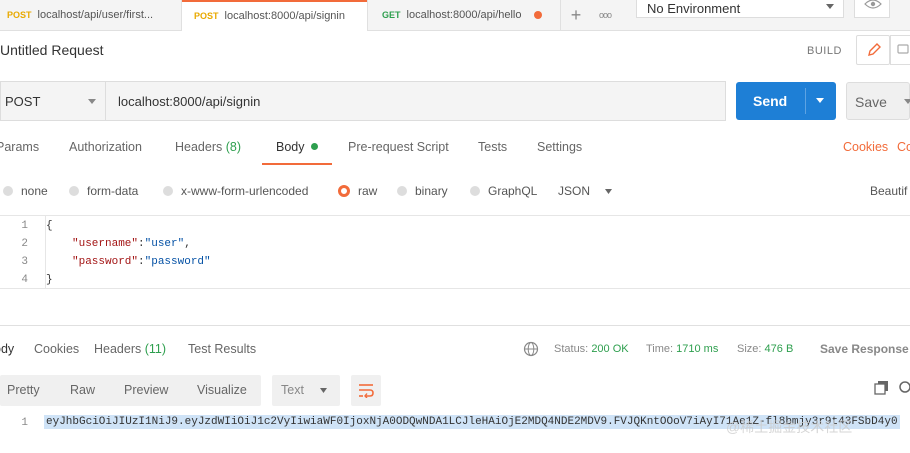 The height and width of the screenshot is (453, 910). I want to click on method-select: POST, so click(53, 101).